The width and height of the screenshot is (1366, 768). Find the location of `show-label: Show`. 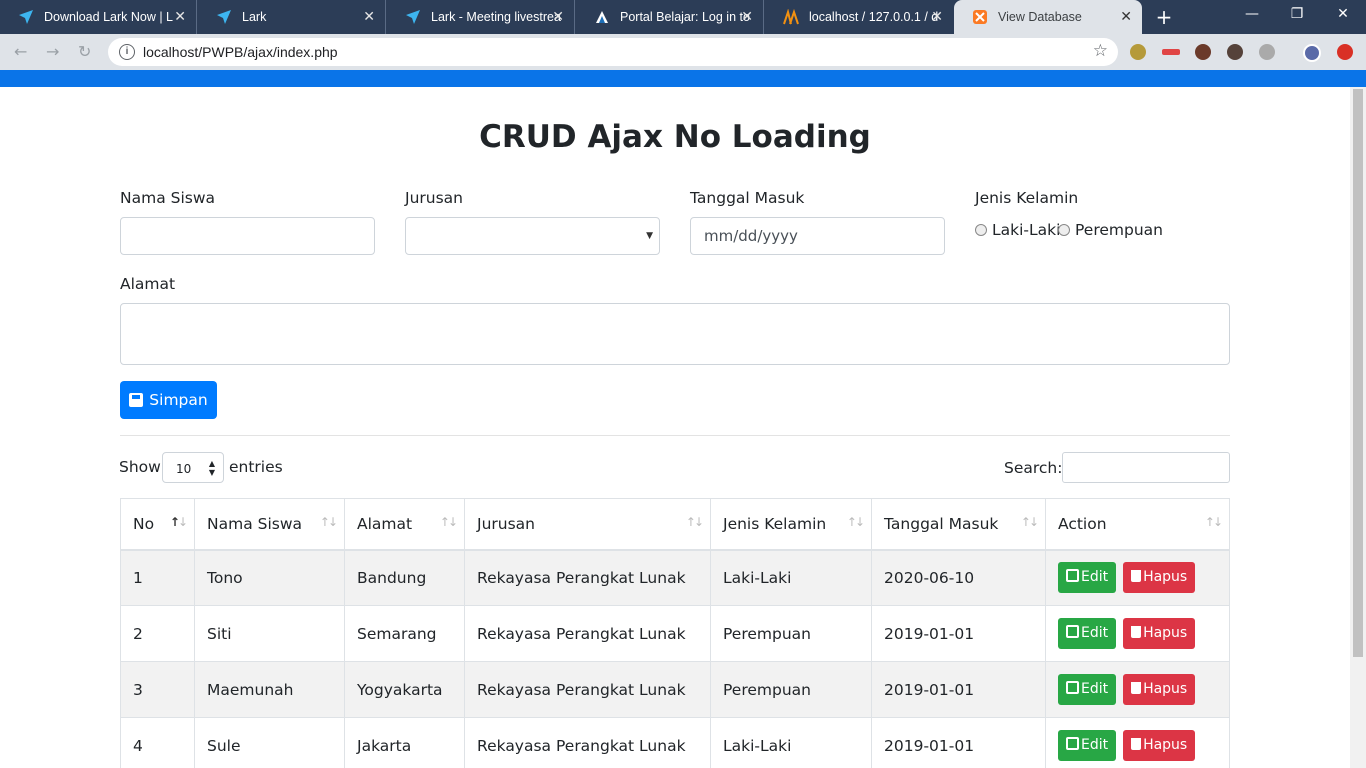

show-label: Show is located at coordinates (140, 467).